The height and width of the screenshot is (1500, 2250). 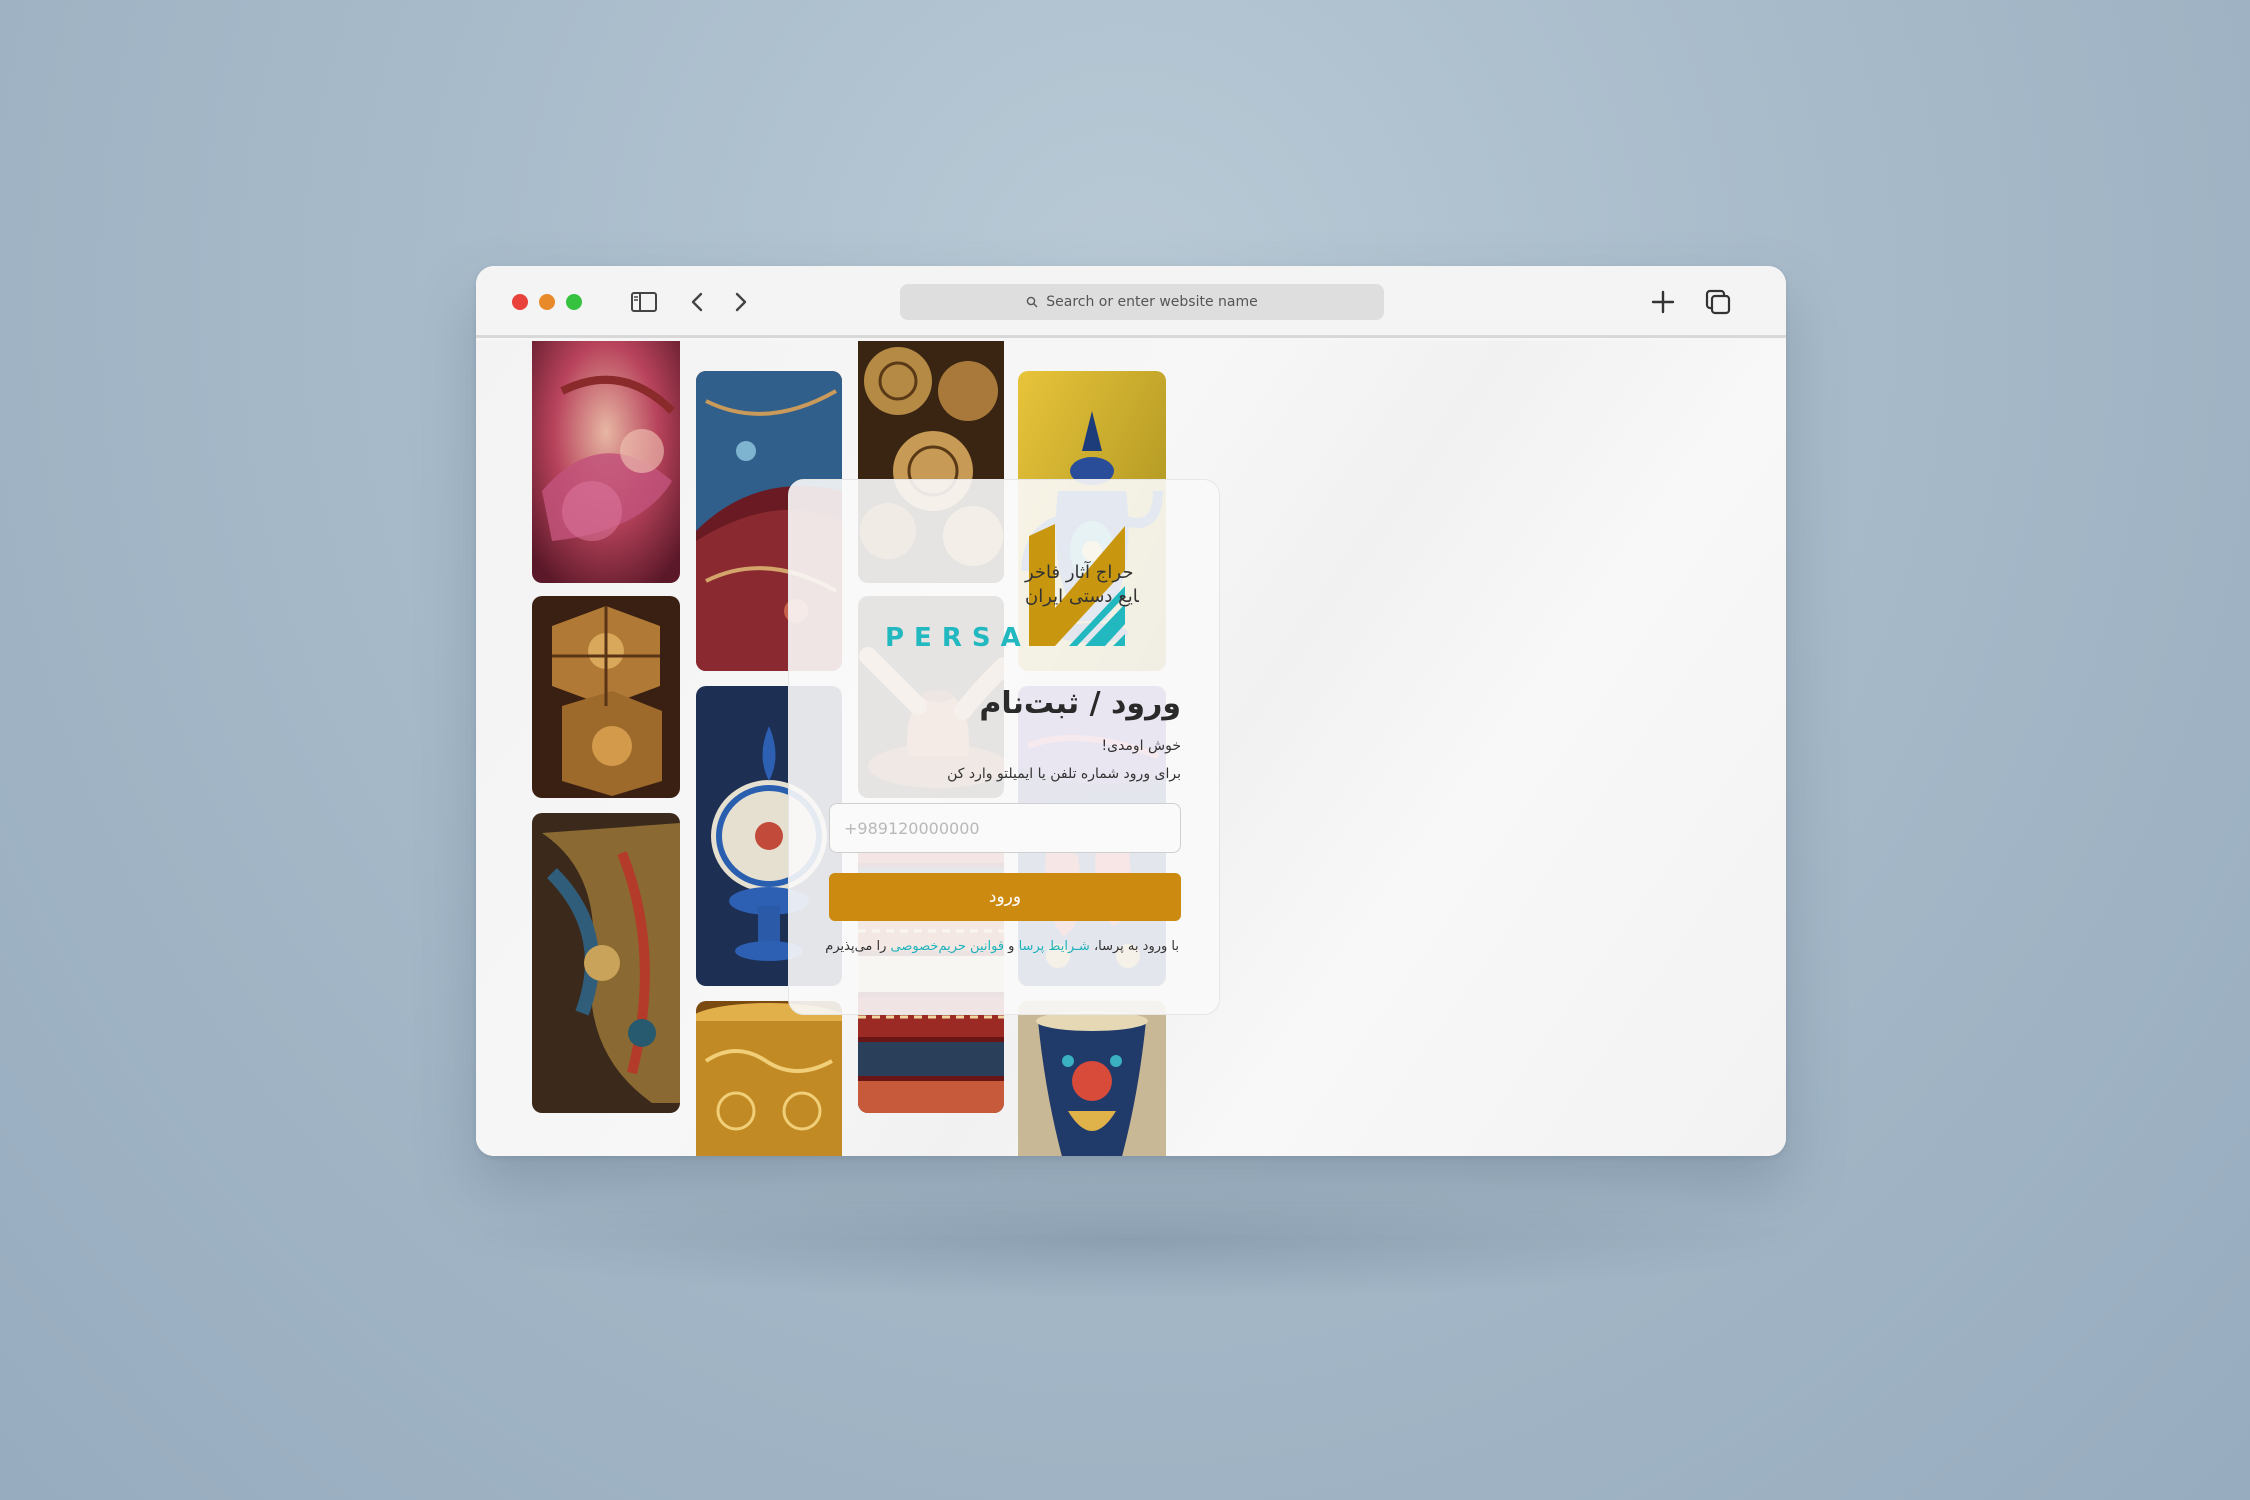 What do you see at coordinates (1663, 302) in the screenshot?
I see `new-tab-plus-icon` at bounding box center [1663, 302].